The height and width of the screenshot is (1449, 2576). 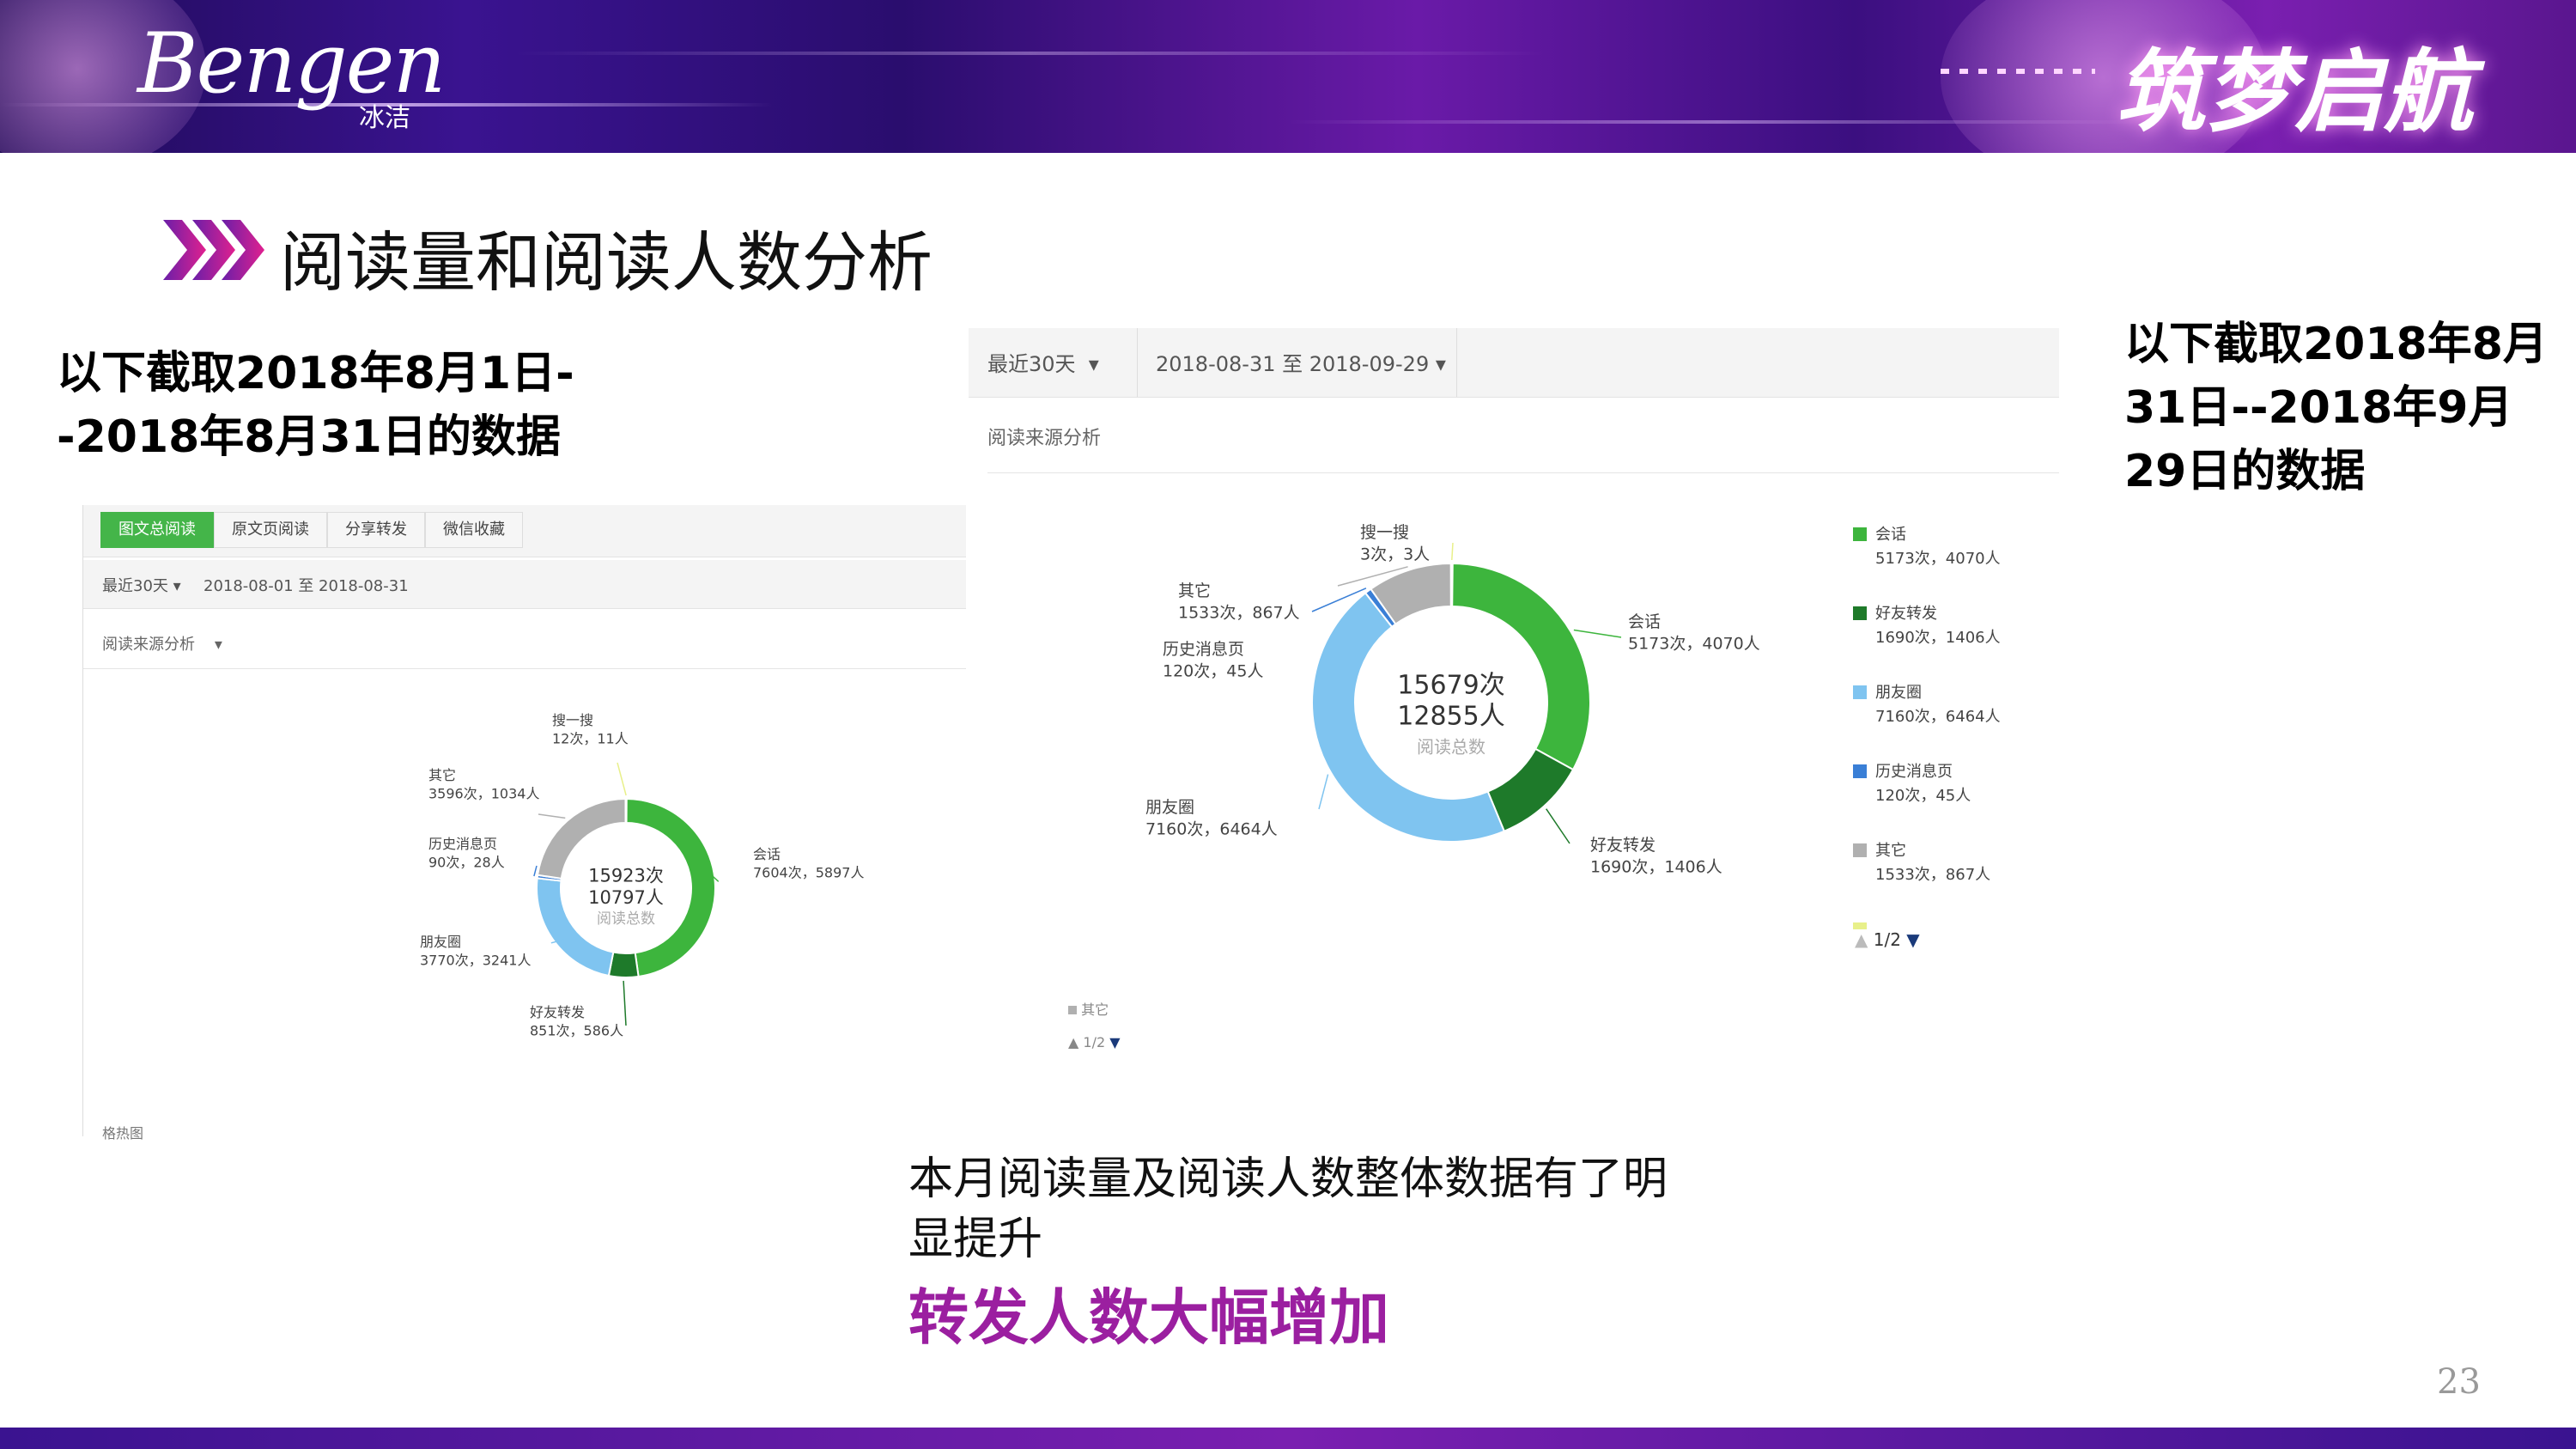 What do you see at coordinates (1030, 53) in the screenshot?
I see `light-streak` at bounding box center [1030, 53].